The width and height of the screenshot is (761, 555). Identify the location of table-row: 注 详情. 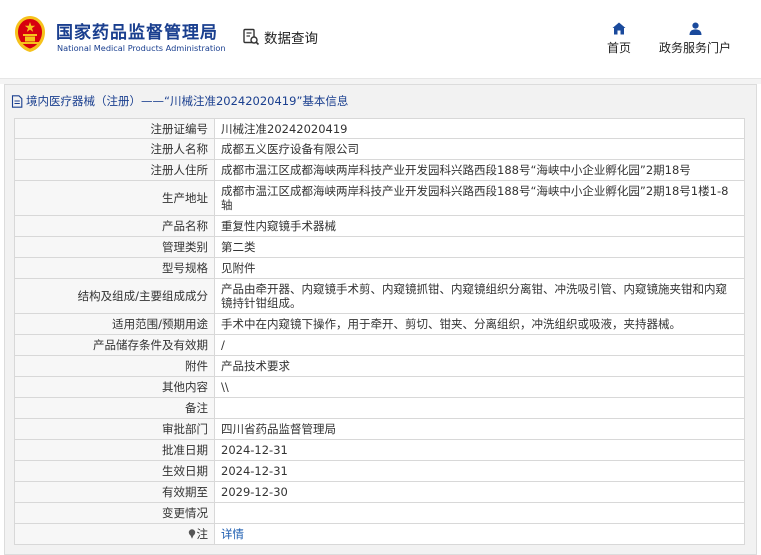
(379, 534).